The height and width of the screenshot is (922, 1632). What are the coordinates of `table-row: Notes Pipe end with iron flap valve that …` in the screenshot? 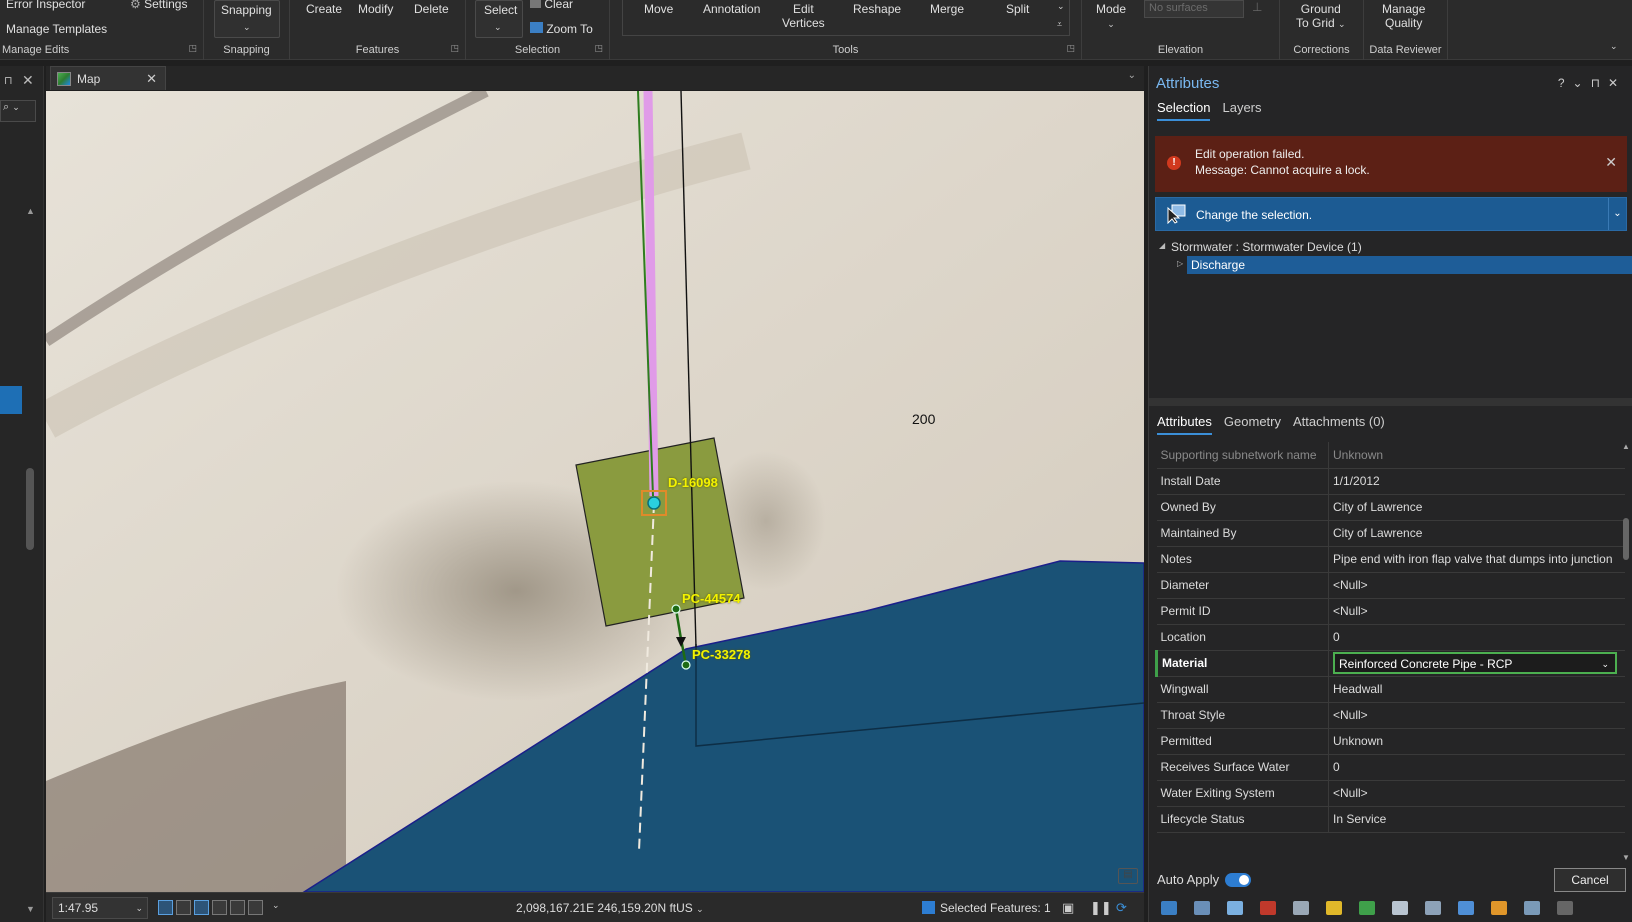 It's located at (1390, 559).